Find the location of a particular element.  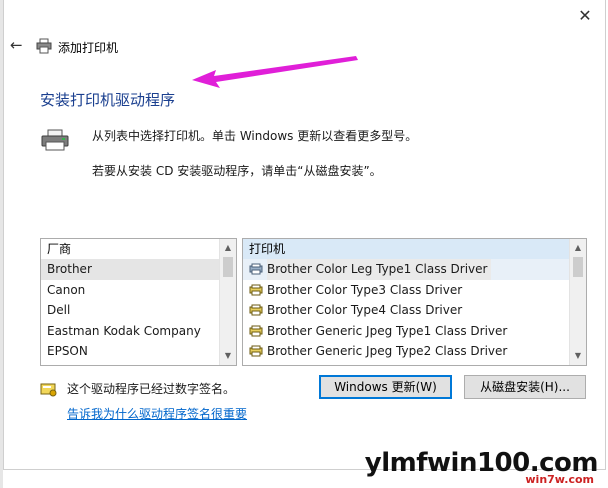

signature-info-link: 告诉我为什么驱动程序签名很重要 is located at coordinates (157, 413).